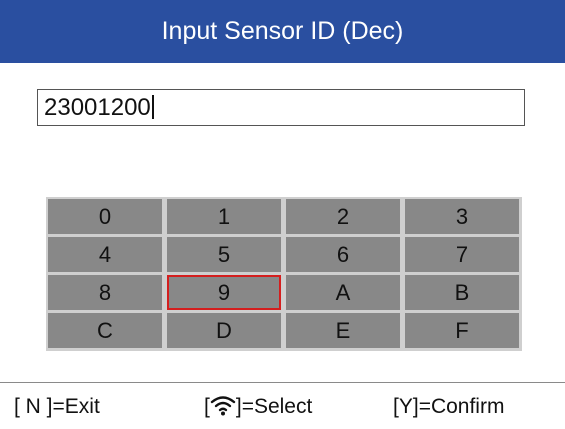 This screenshot has height=429, width=565. I want to click on select-hint: [ ]=Select, so click(258, 407).